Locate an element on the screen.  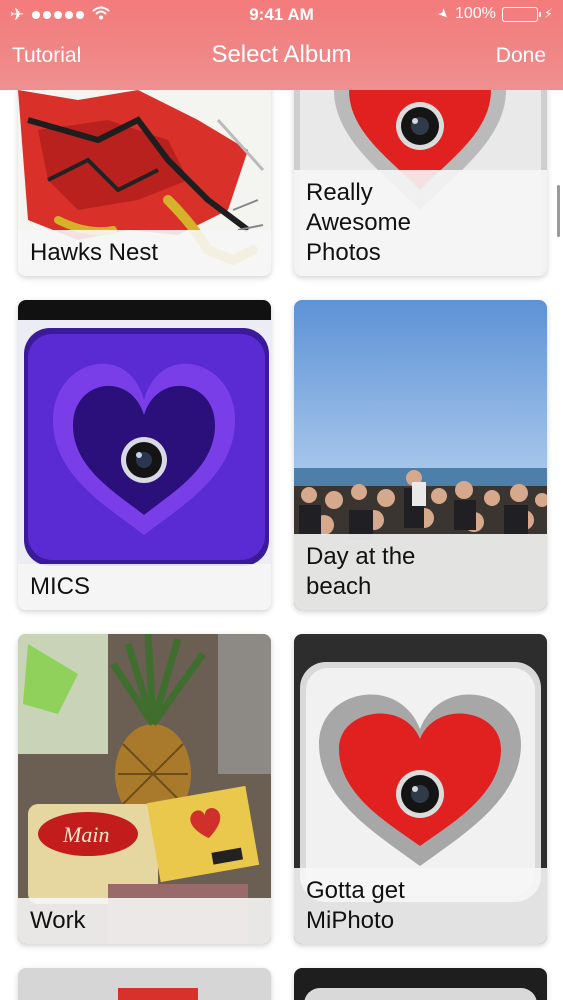
album-card-day-at-the-beach: Day at the beach is located at coordinates (420, 455).